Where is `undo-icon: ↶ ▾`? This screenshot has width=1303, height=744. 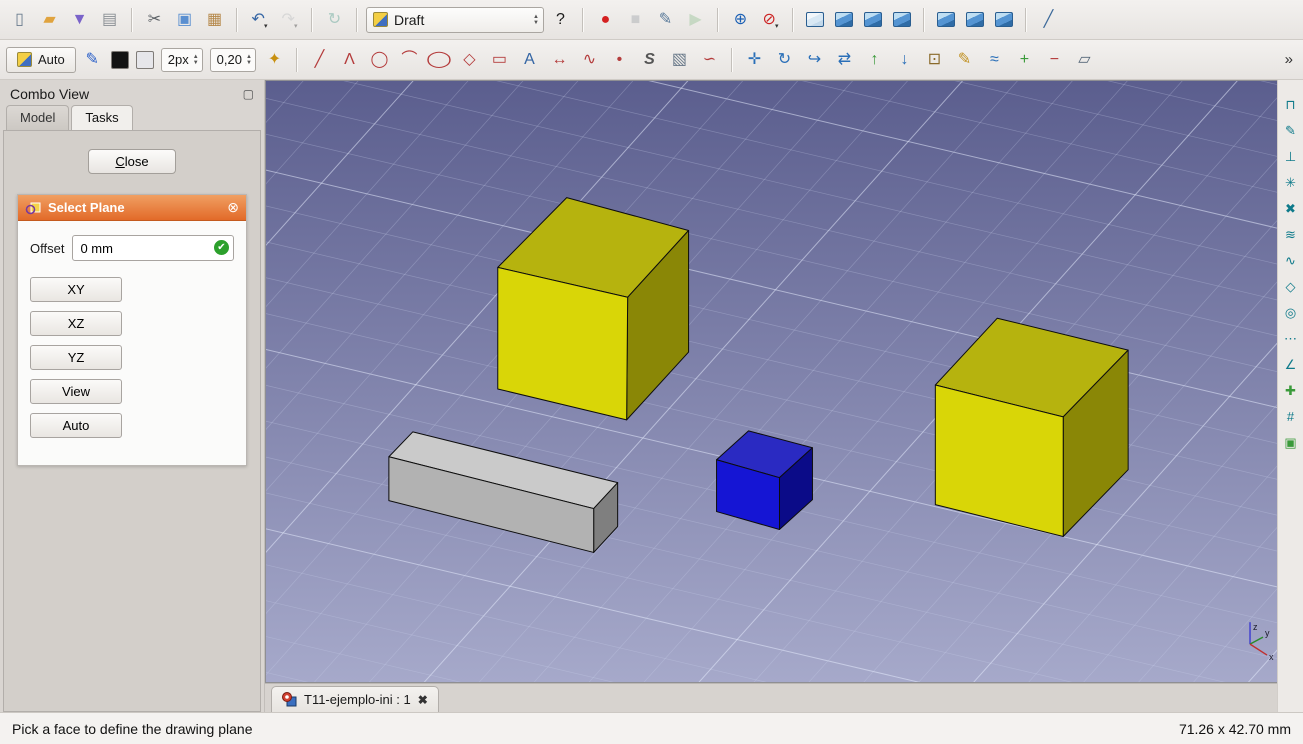 undo-icon: ↶ ▾ is located at coordinates (259, 19).